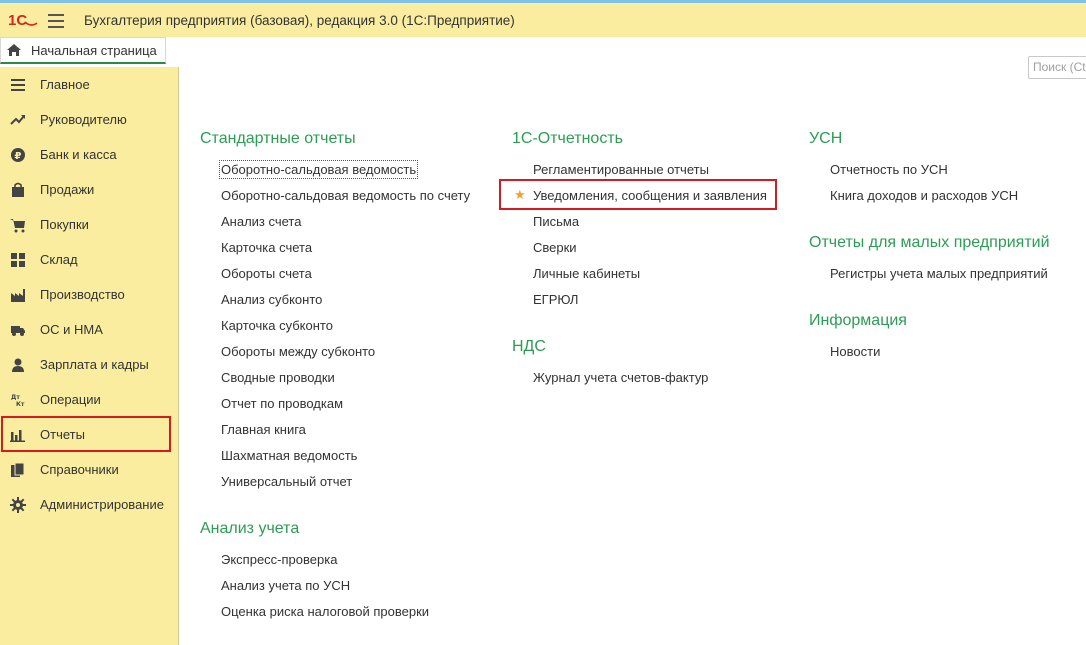 The width and height of the screenshot is (1086, 645). I want to click on books-icon, so click(18, 470).